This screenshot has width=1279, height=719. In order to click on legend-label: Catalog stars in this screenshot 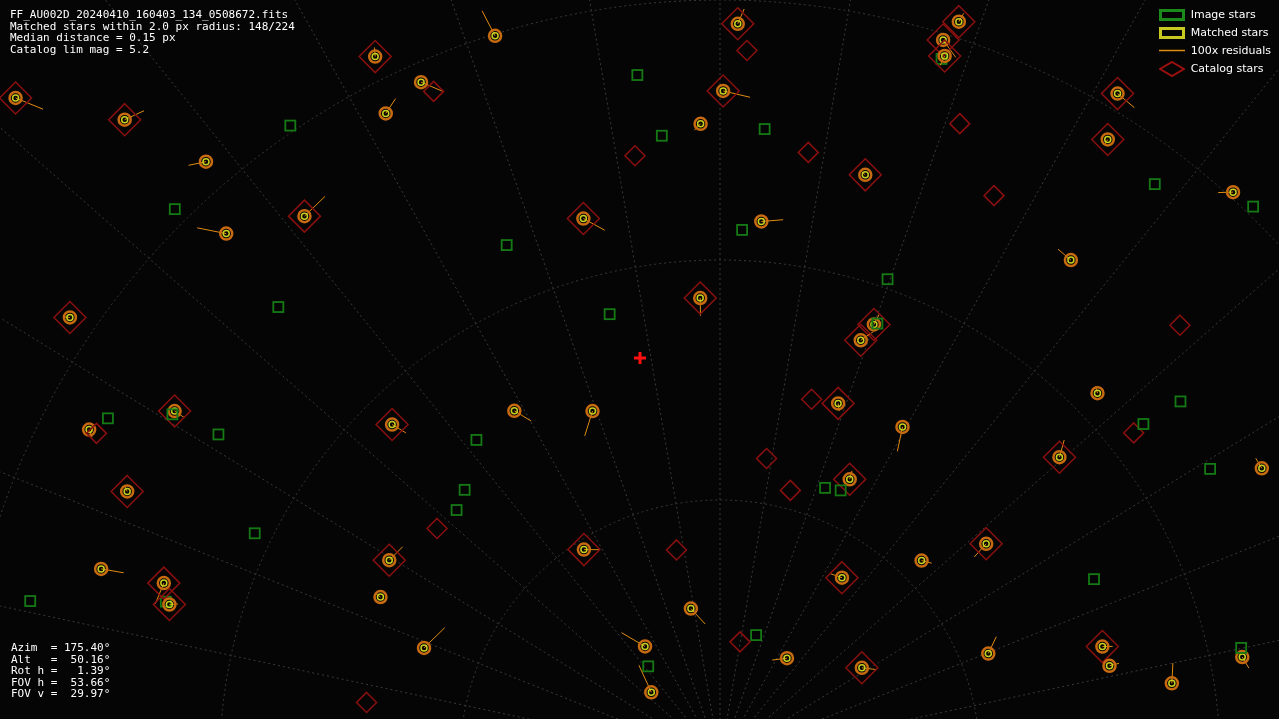, I will do `click(1227, 68)`.